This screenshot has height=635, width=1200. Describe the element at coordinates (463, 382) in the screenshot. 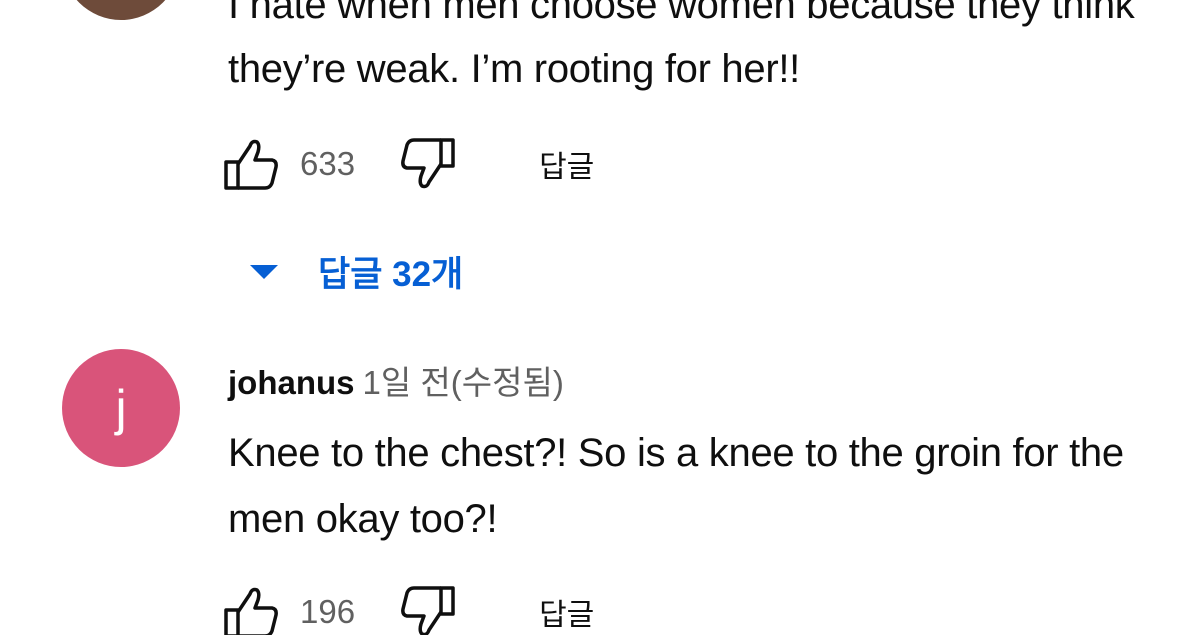

I see `comment-timestamp: 1일 전(수정됨)` at that location.